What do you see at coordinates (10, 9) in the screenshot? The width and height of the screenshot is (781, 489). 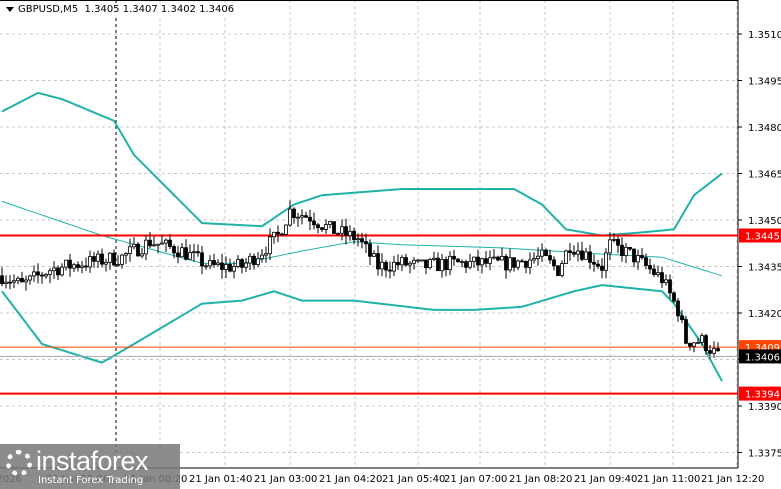 I see `dropdown-triangle-icon` at bounding box center [10, 9].